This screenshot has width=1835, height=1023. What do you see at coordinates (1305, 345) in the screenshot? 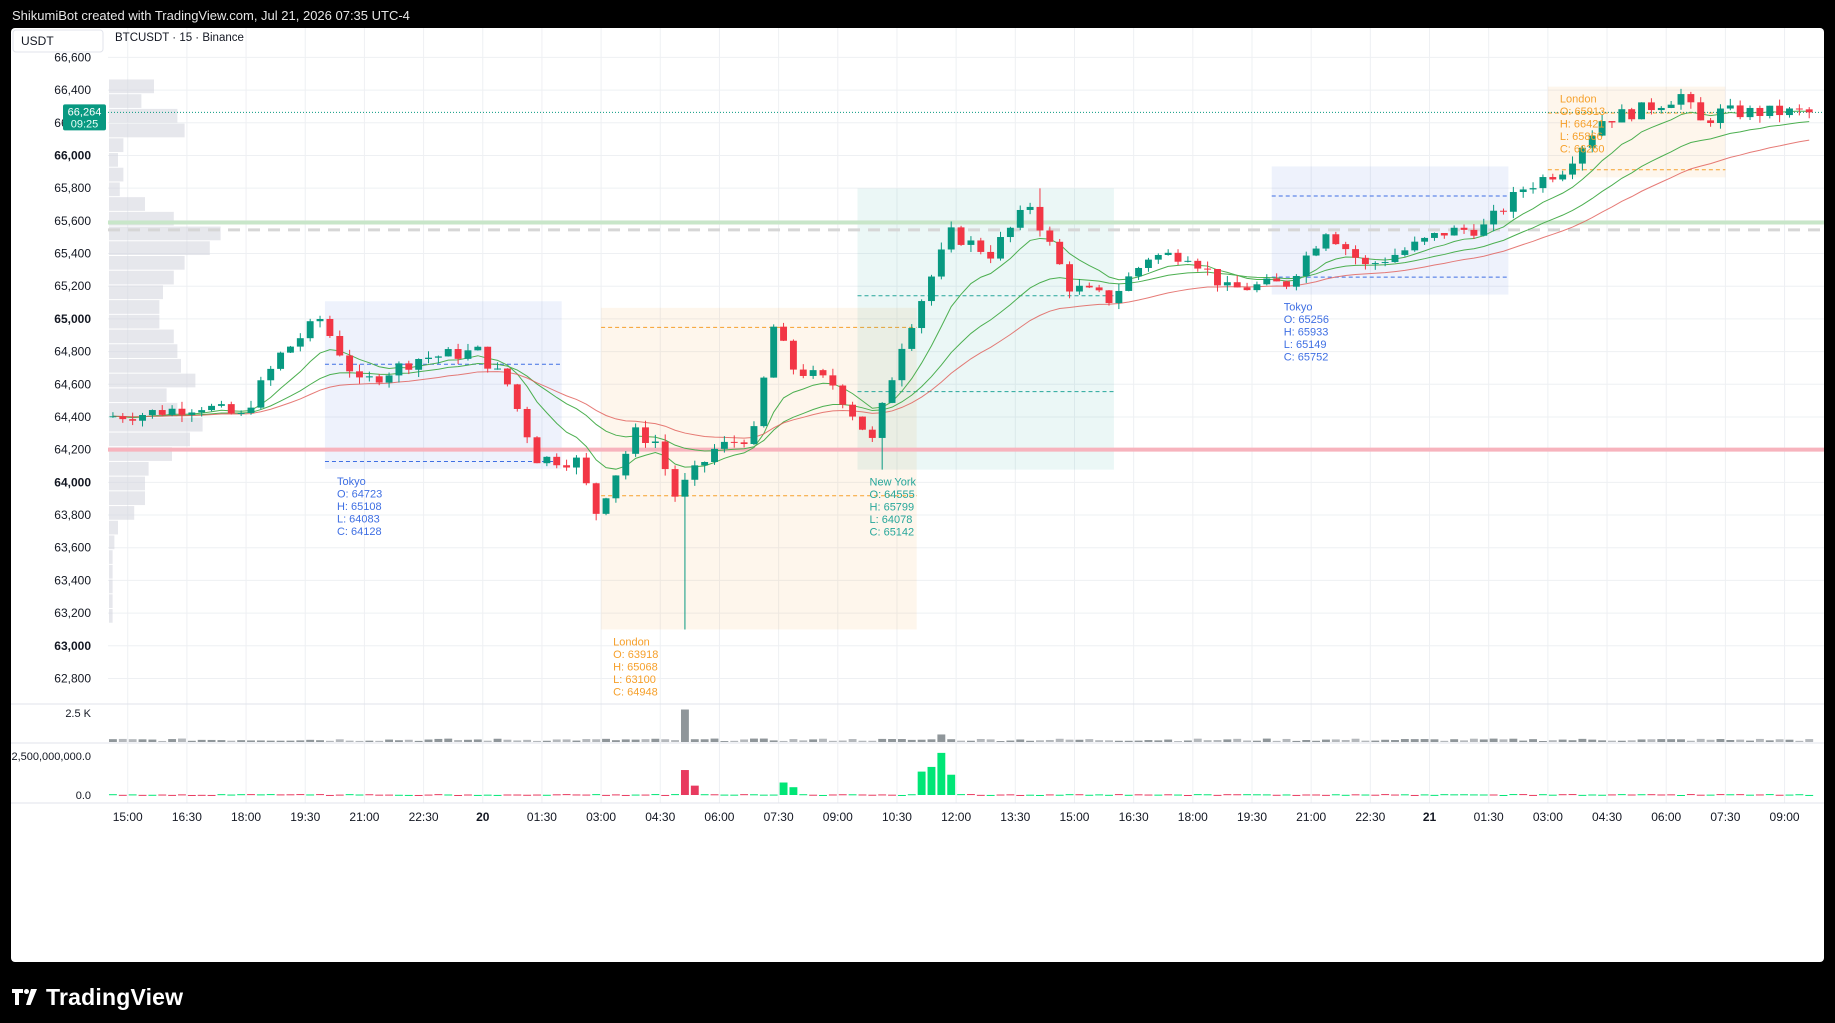
I see `session-label-3-3: L: 65149` at bounding box center [1305, 345].